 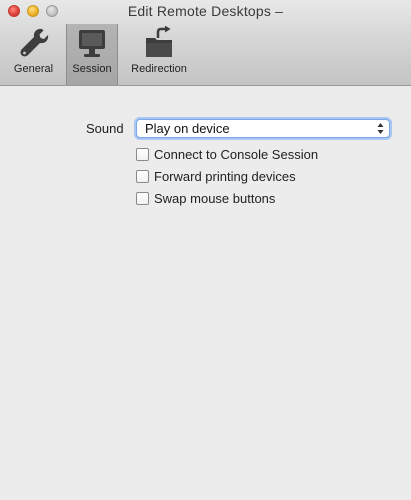 What do you see at coordinates (92, 43) in the screenshot?
I see `monitor-icon` at bounding box center [92, 43].